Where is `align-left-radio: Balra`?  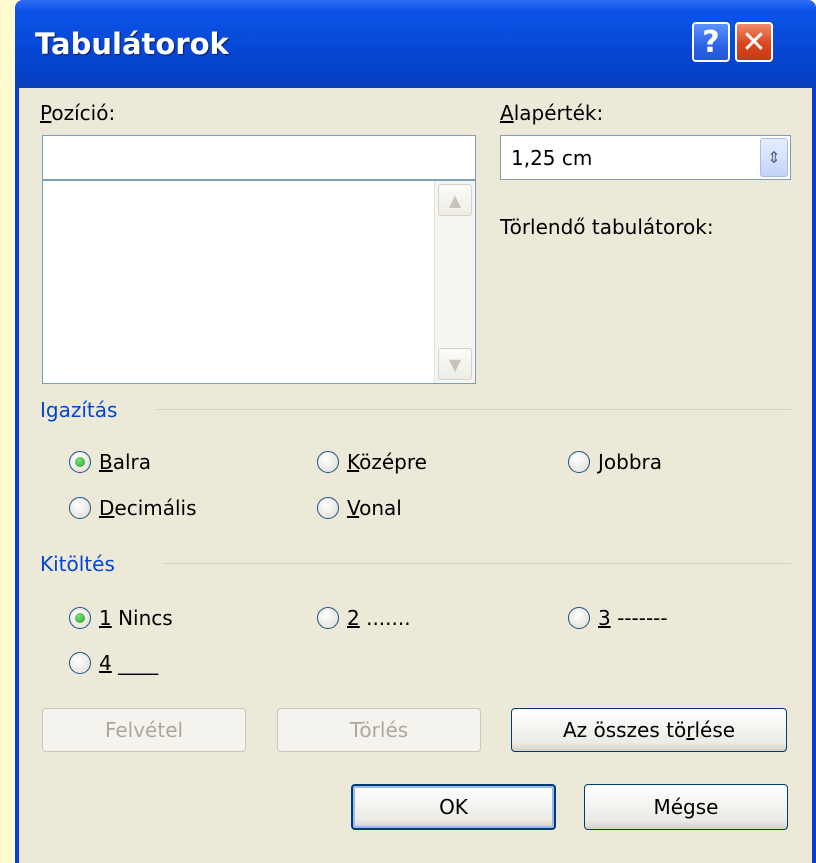
align-left-radio: Balra is located at coordinates (110, 462).